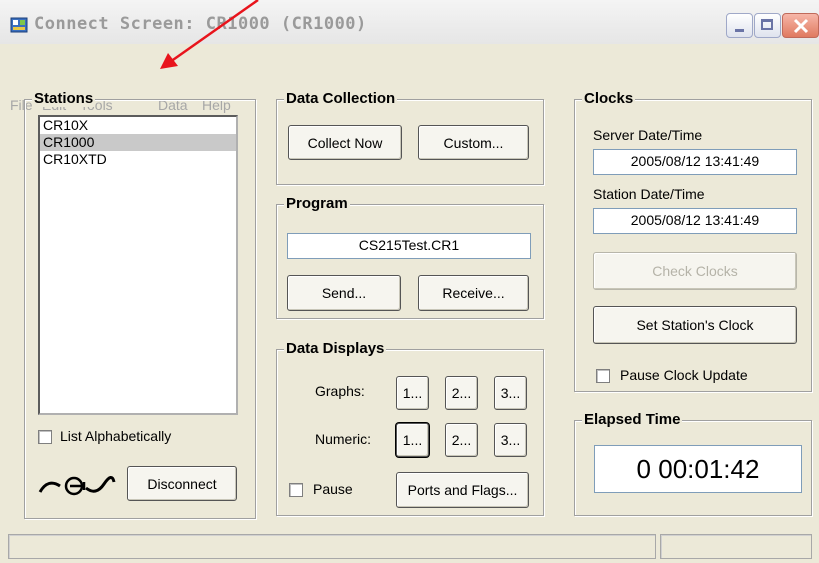 The width and height of the screenshot is (819, 563). Describe the element at coordinates (169, 61) in the screenshot. I see `annotation-arrow-head` at that location.